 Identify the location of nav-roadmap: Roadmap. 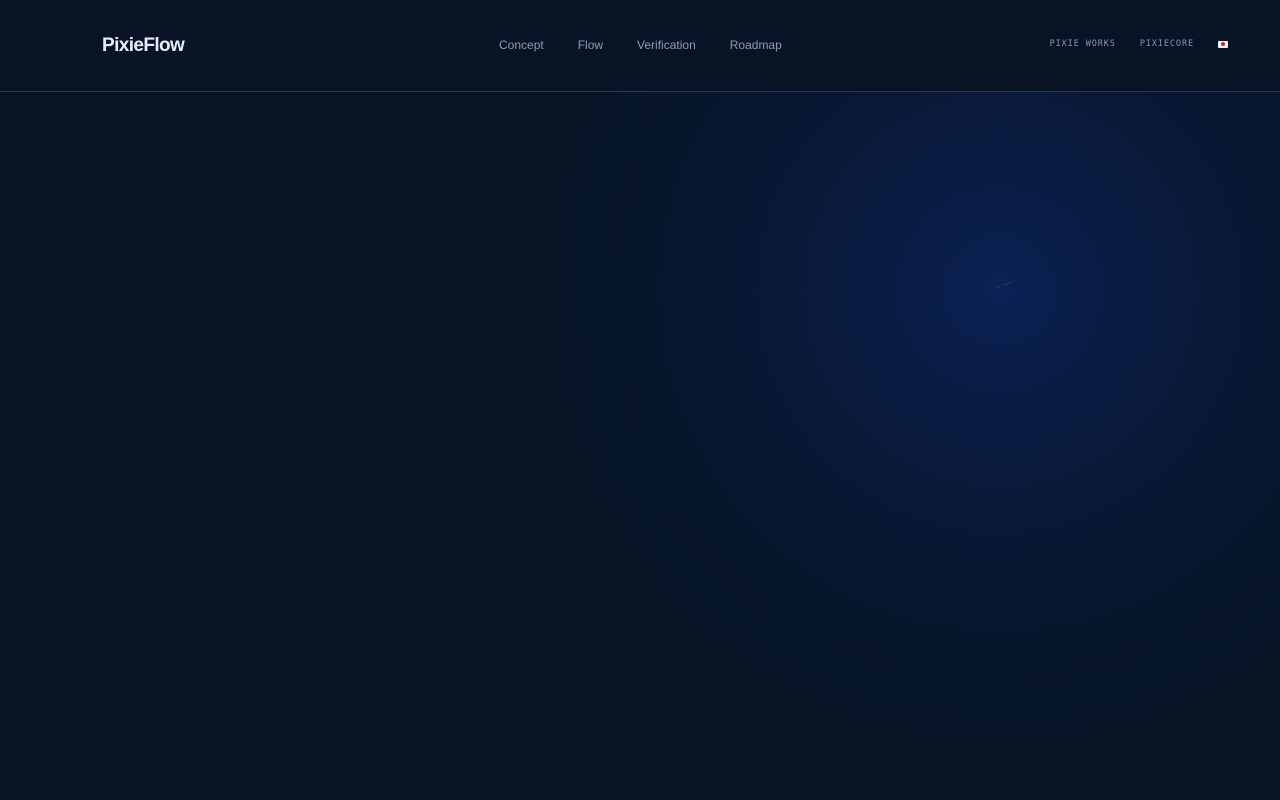
(756, 45).